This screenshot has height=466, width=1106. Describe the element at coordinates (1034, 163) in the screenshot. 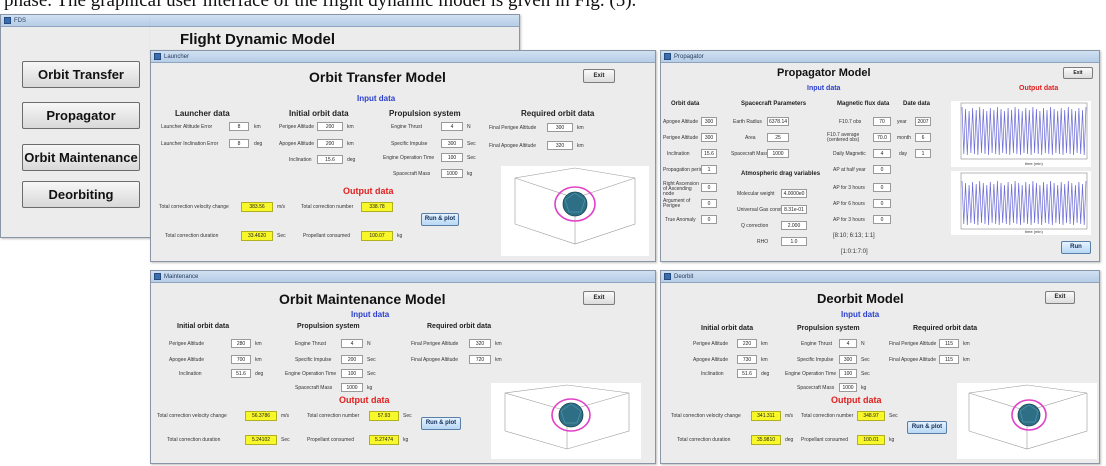

I see `x-axis-label-upper: time (min)` at that location.